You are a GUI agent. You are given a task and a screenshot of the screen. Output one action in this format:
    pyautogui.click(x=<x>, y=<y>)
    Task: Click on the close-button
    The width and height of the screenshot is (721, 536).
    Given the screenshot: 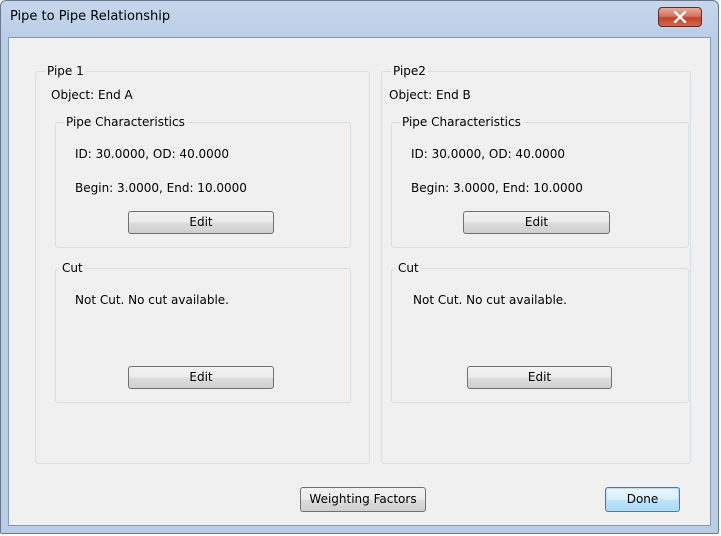 What is the action you would take?
    pyautogui.click(x=680, y=17)
    